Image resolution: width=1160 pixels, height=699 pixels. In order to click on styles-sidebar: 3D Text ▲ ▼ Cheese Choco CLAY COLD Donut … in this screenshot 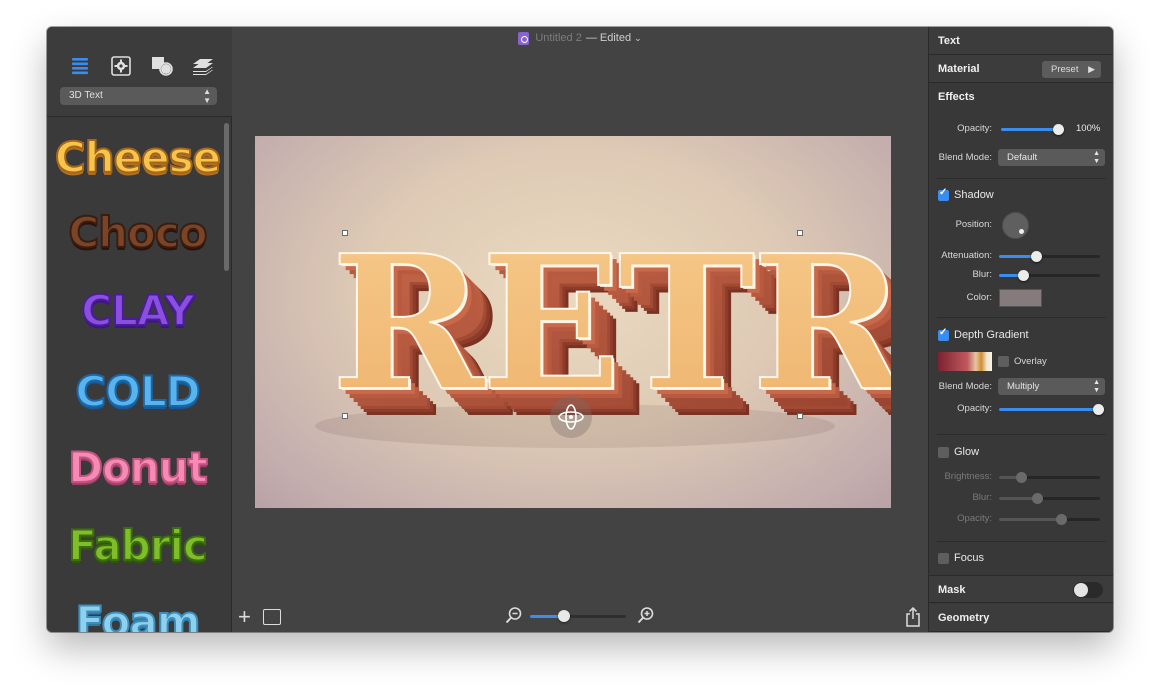, I will do `click(139, 329)`.